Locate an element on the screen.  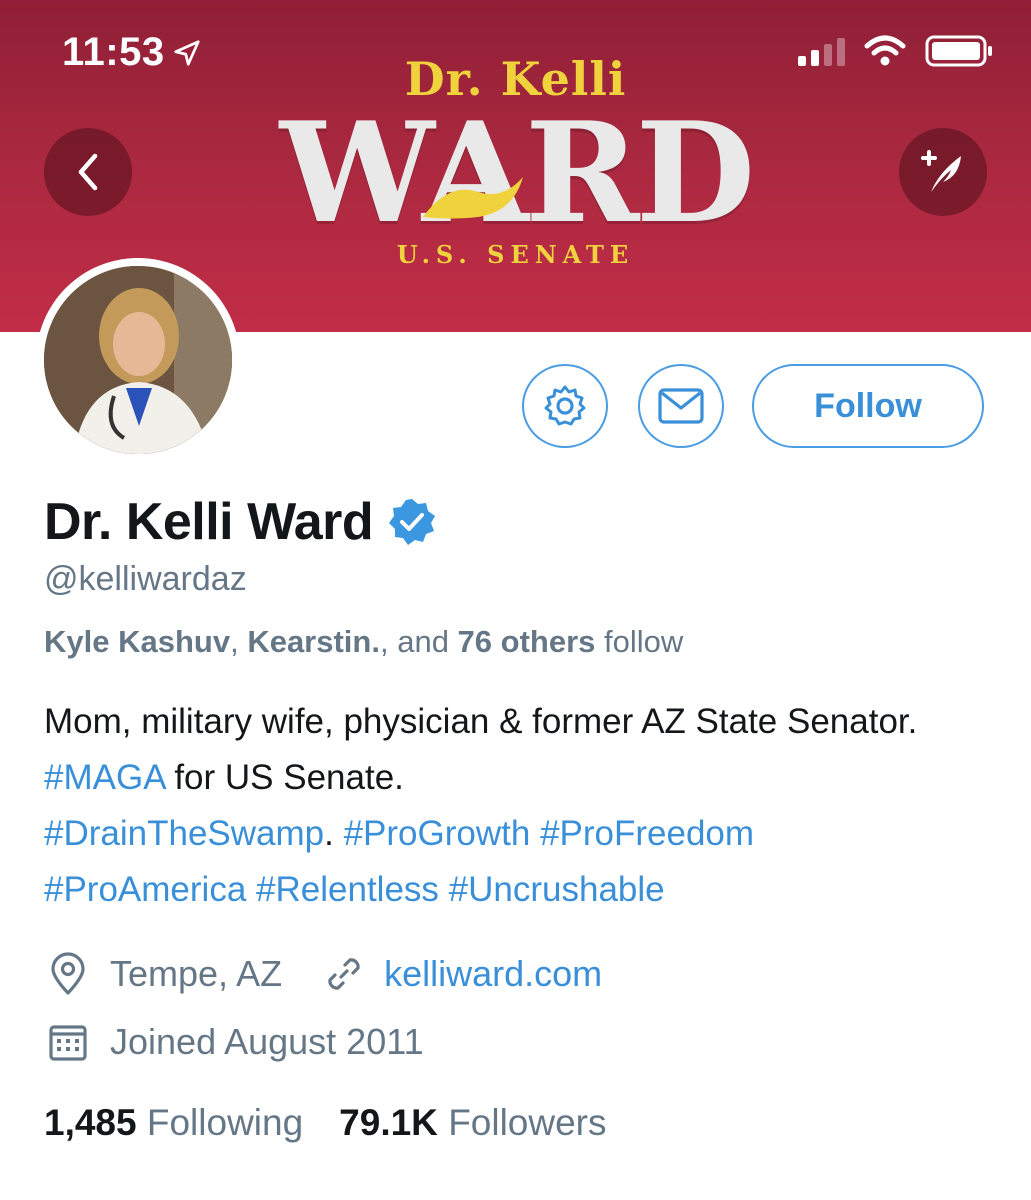
link-icon is located at coordinates (344, 974).